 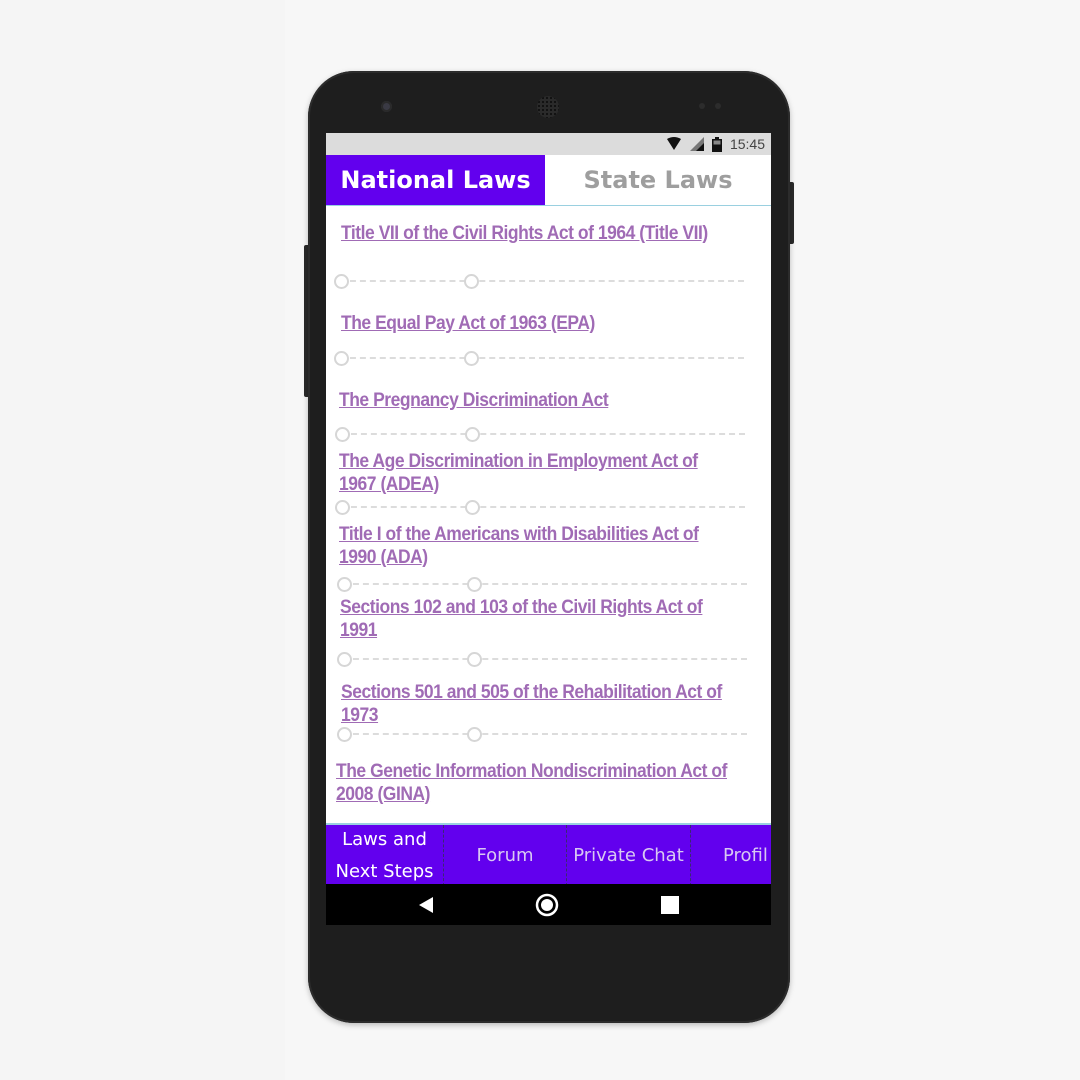 What do you see at coordinates (426, 904) in the screenshot?
I see `back-icon` at bounding box center [426, 904].